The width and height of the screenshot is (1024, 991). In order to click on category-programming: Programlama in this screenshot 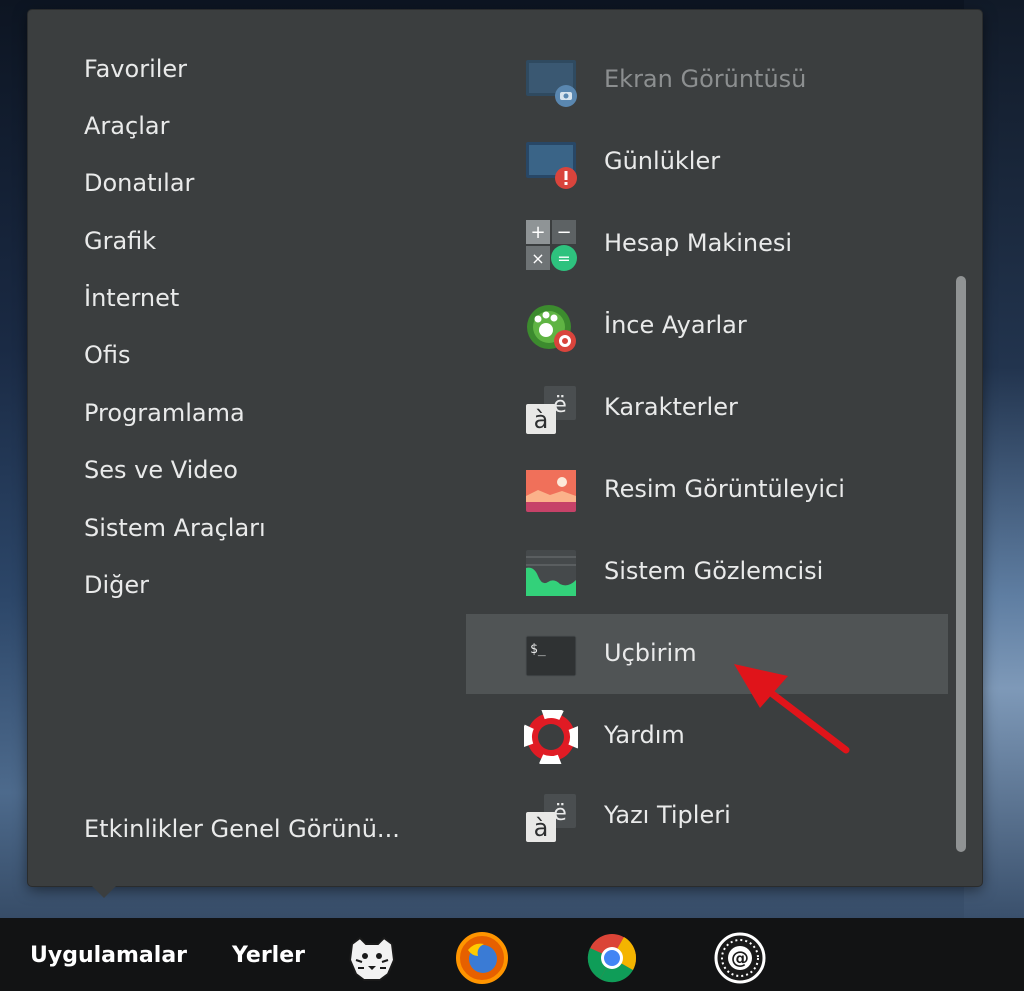, I will do `click(164, 413)`.